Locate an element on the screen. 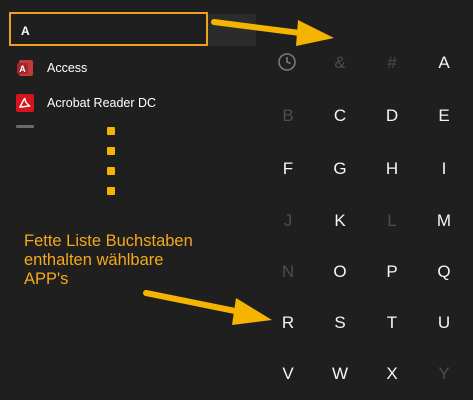  arrow-top is located at coordinates (272, 32).